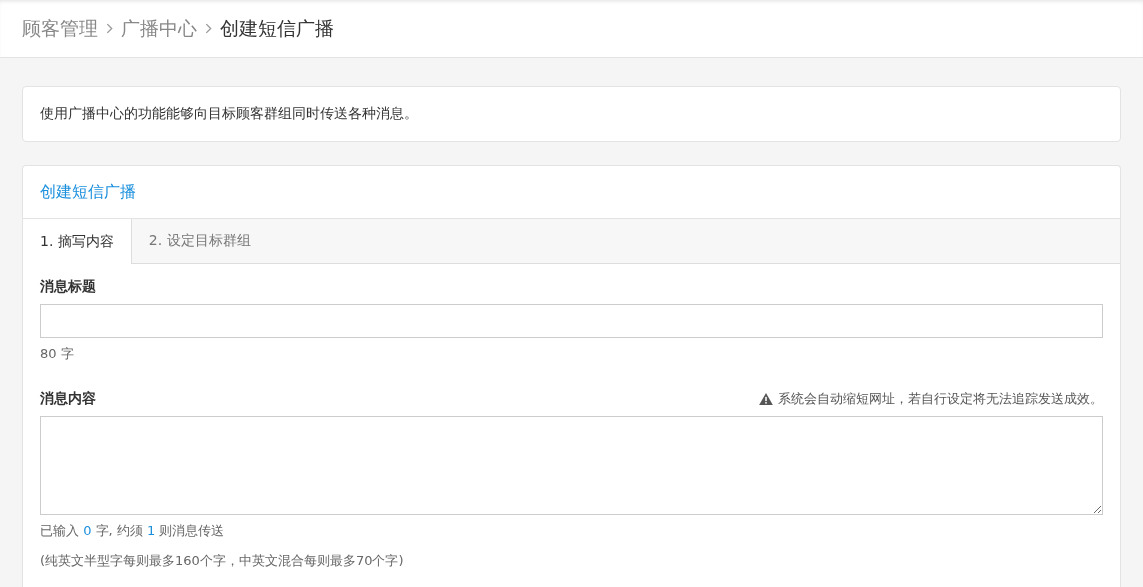  I want to click on breadcrumb-item: 创建短信广播, so click(277, 28).